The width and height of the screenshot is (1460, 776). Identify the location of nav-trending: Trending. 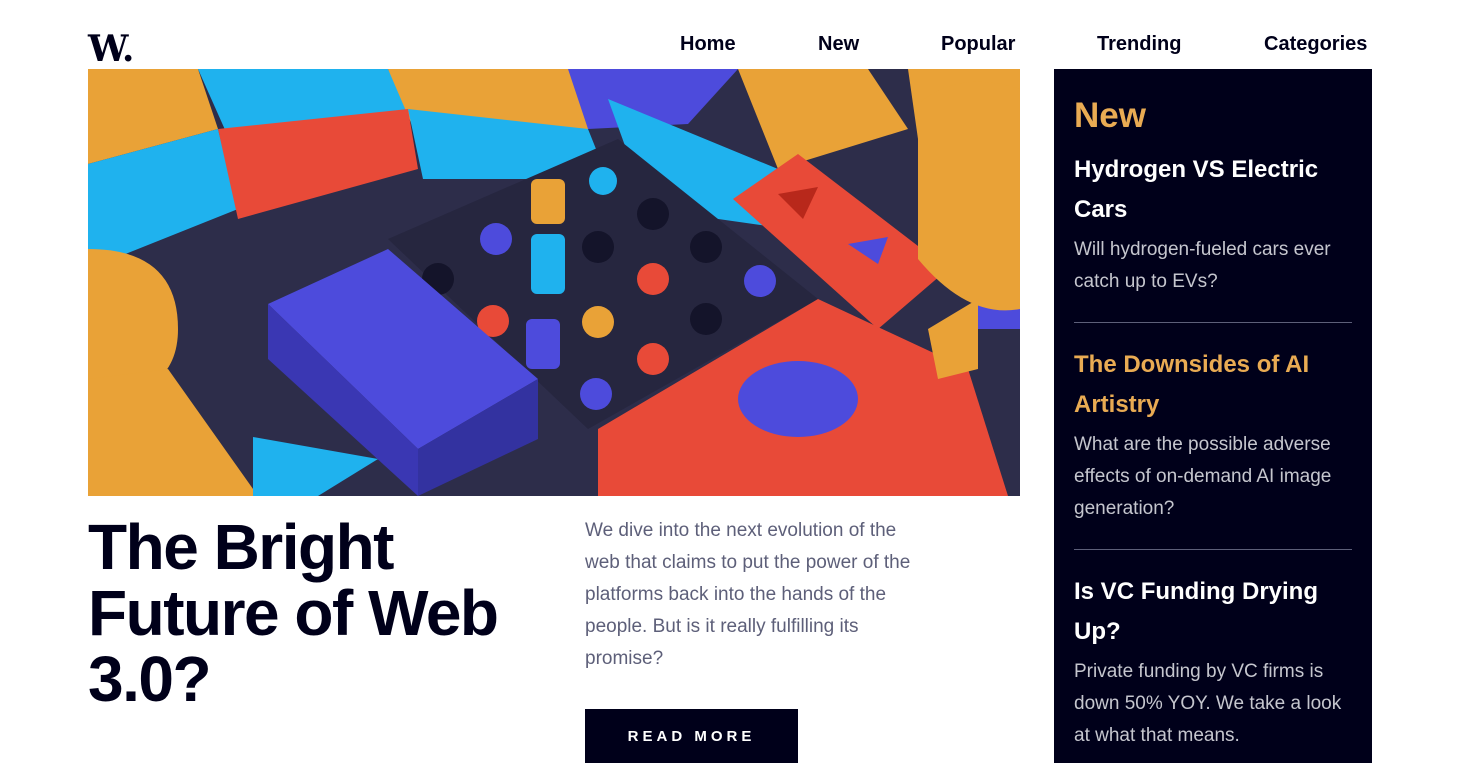
(1139, 44).